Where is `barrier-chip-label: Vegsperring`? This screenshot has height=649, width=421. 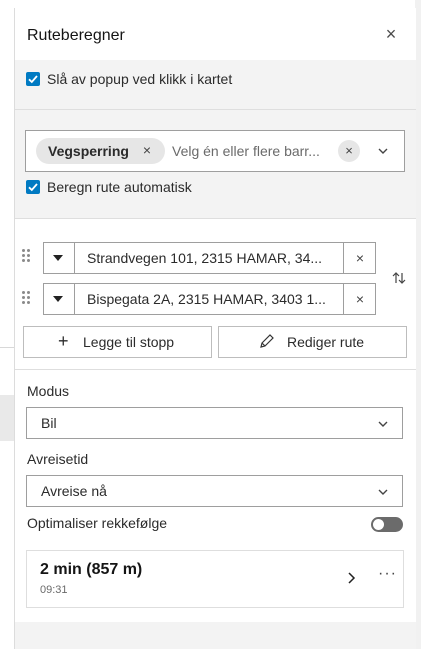 barrier-chip-label: Vegsperring is located at coordinates (88, 151).